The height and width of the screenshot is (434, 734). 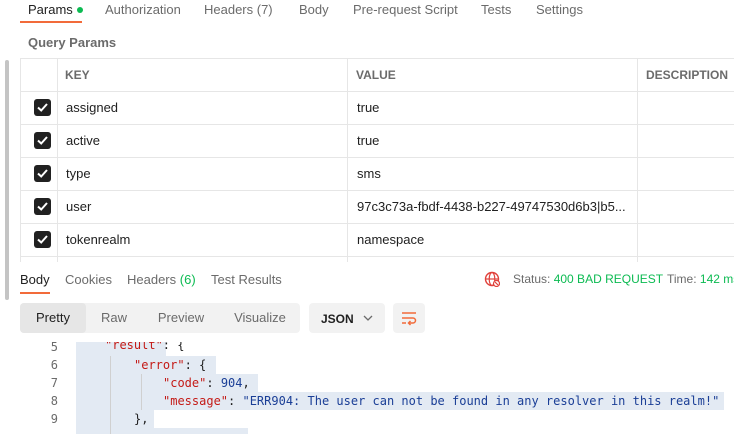 I want to click on code-line: "result": {, so click(x=144, y=348).